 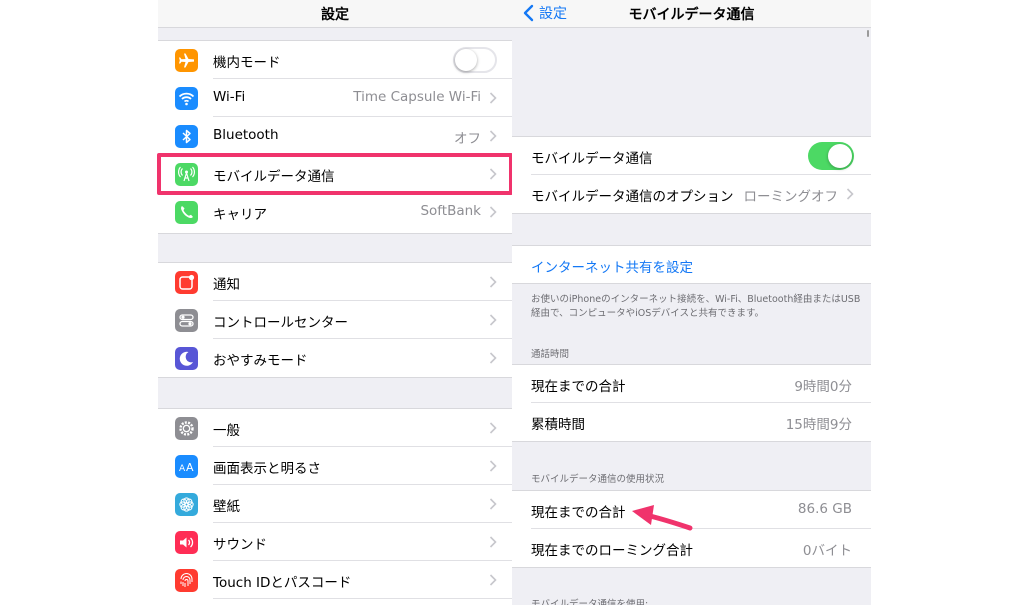 I want to click on phone-icon, so click(x=186, y=212).